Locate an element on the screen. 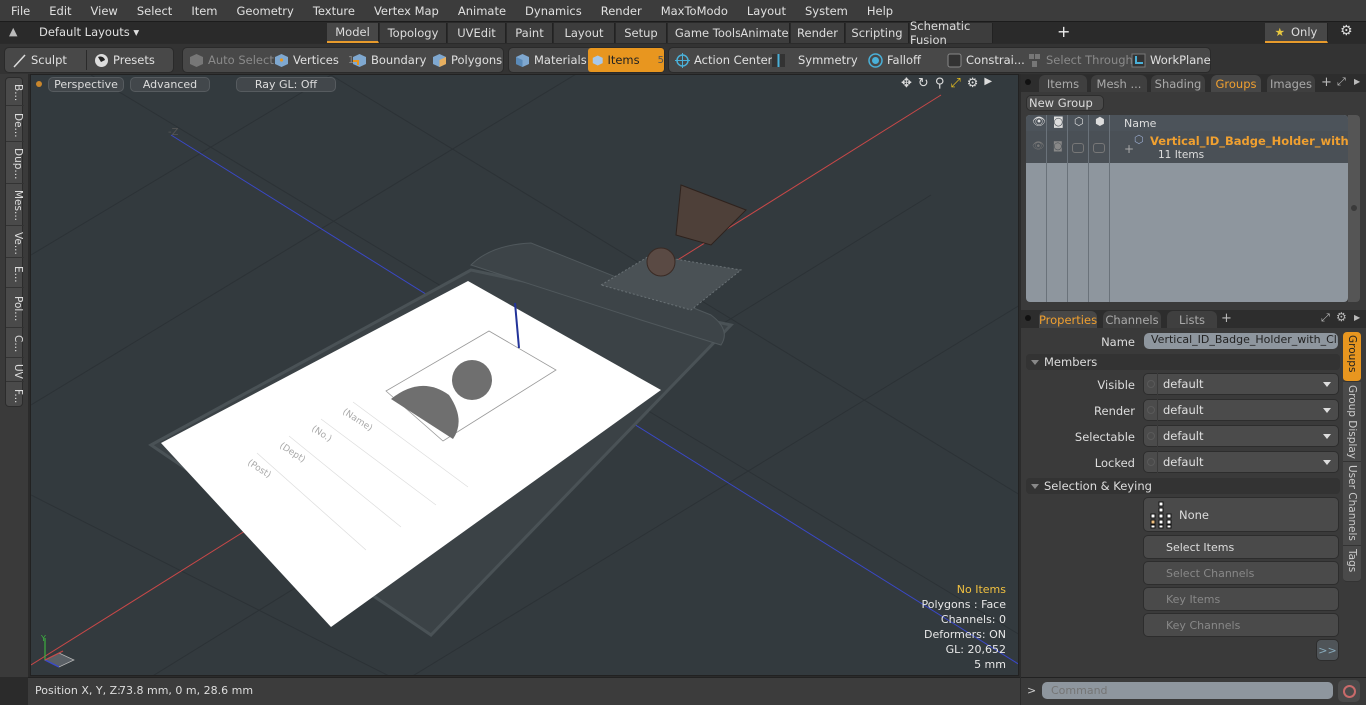 The image size is (1366, 705). move-view-icon: ✥ is located at coordinates (906, 83).